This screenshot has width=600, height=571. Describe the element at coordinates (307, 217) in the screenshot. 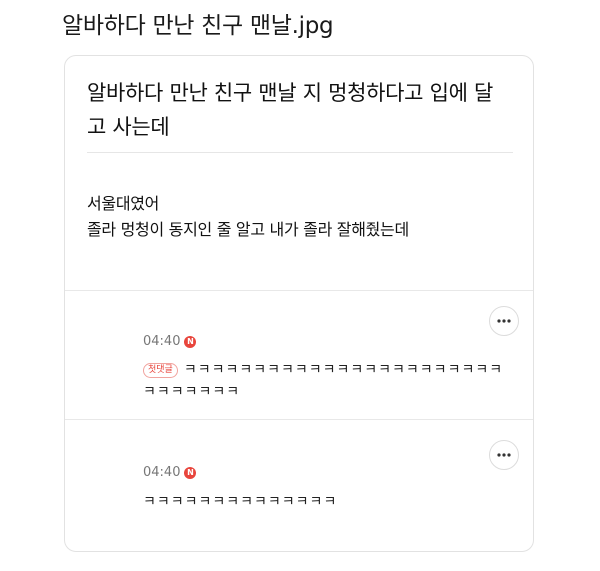

I see `post-body: 서울대였어 졸라 멍청이 동지인 줄 알고 내가 졸라 잘해줬는데` at that location.